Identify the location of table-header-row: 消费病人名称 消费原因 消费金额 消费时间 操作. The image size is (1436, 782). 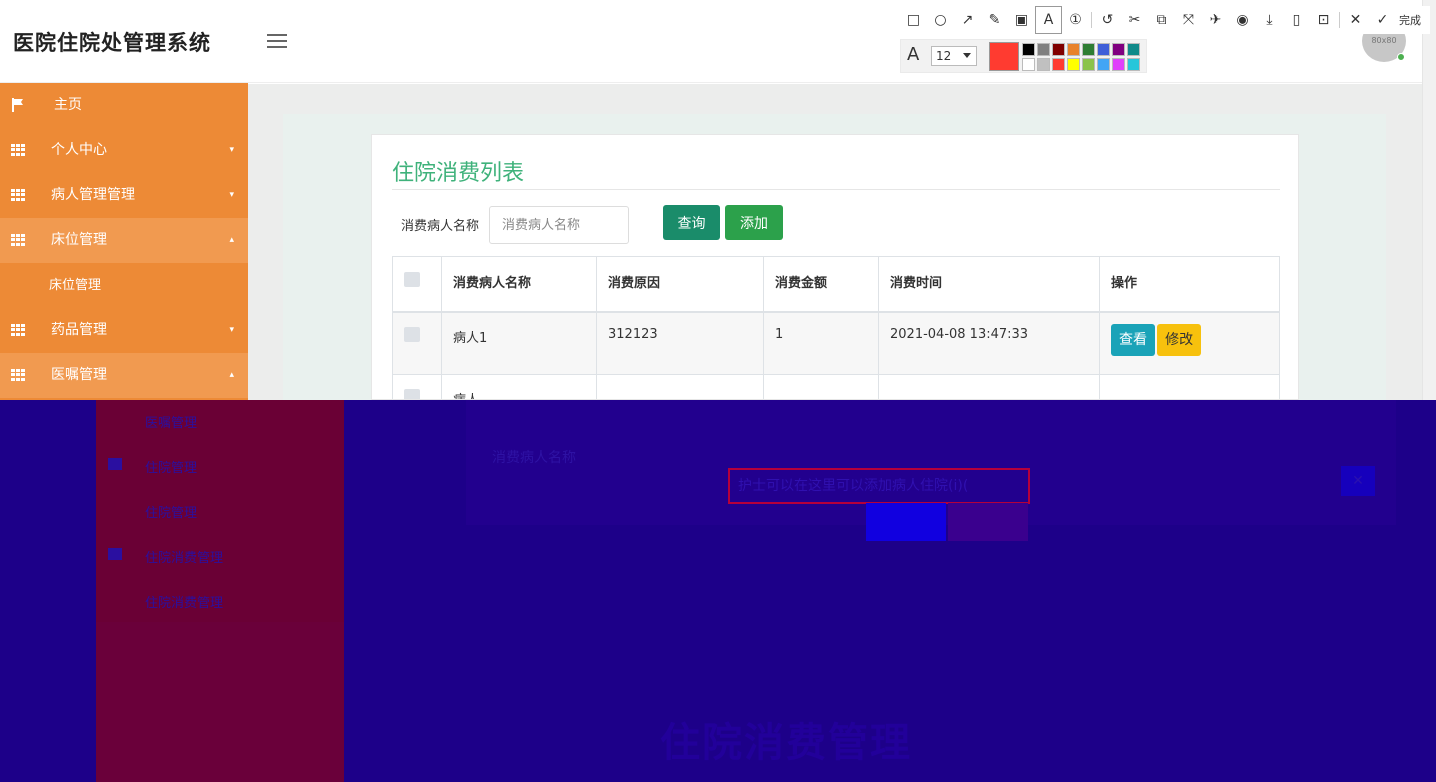
(836, 284).